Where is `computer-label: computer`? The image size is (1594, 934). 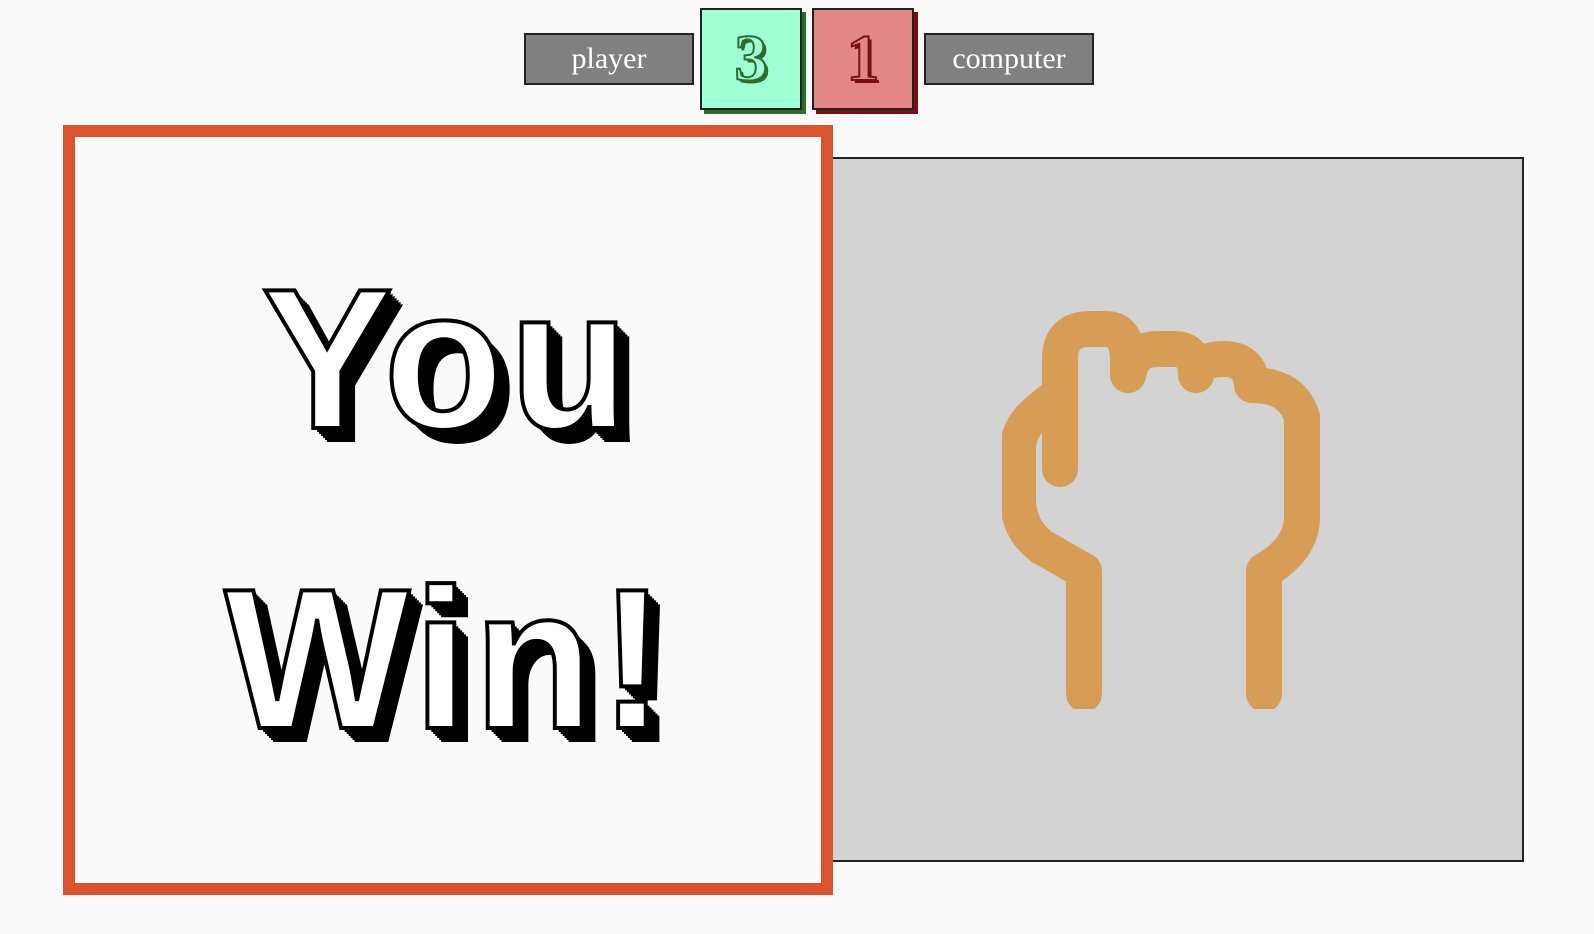
computer-label: computer is located at coordinates (1009, 59).